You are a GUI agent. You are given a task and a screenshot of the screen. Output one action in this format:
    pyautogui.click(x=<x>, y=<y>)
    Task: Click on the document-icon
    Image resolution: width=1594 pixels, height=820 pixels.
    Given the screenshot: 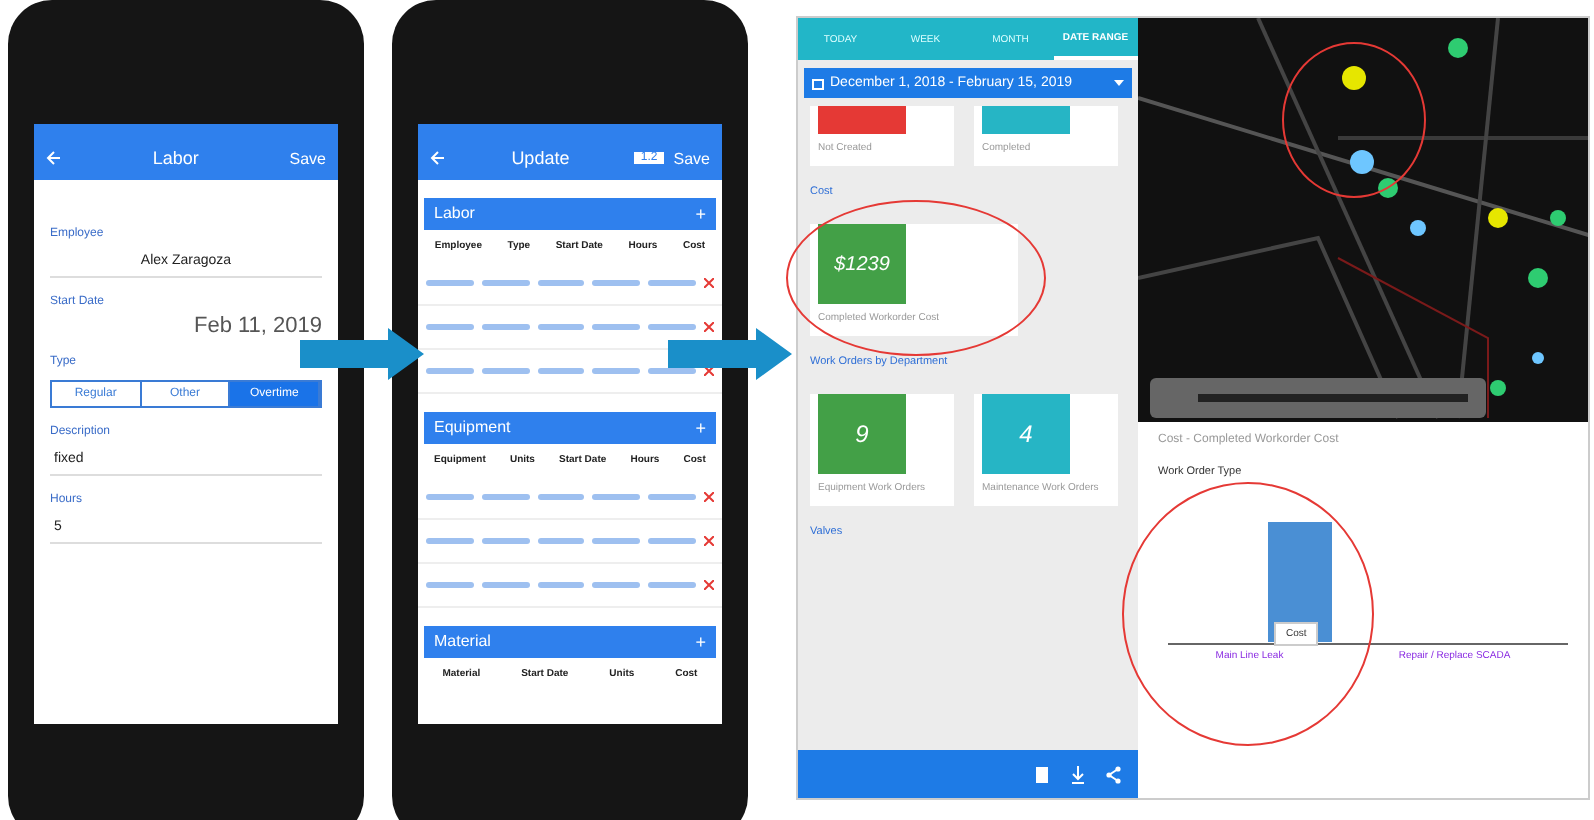 What is the action you would take?
    pyautogui.click(x=1042, y=774)
    